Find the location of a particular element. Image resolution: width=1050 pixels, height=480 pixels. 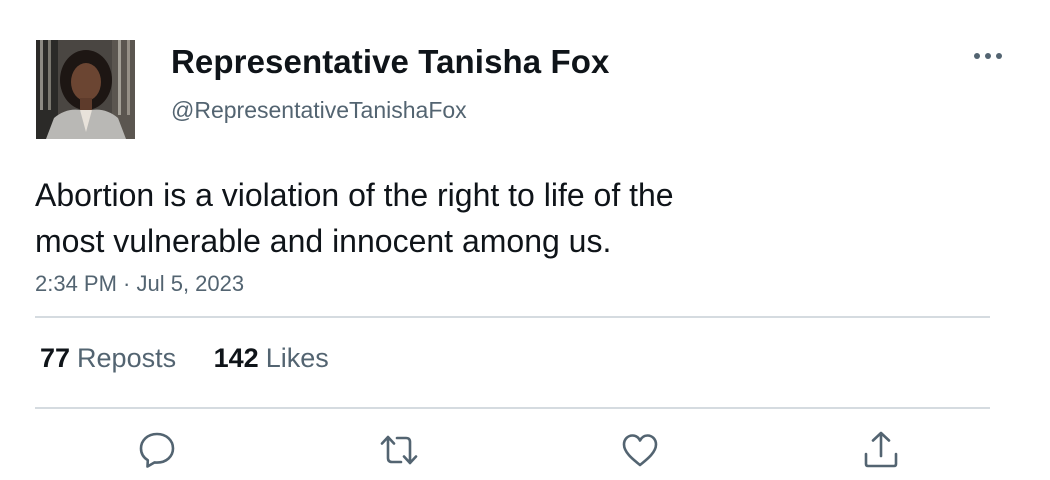

more-options-button is located at coordinates (988, 56).